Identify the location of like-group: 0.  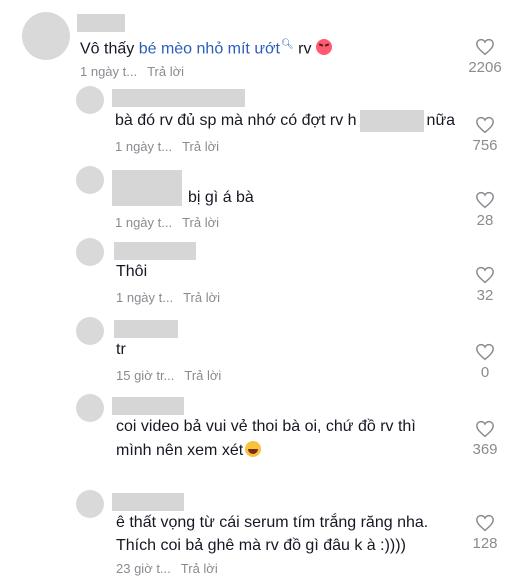
(485, 362).